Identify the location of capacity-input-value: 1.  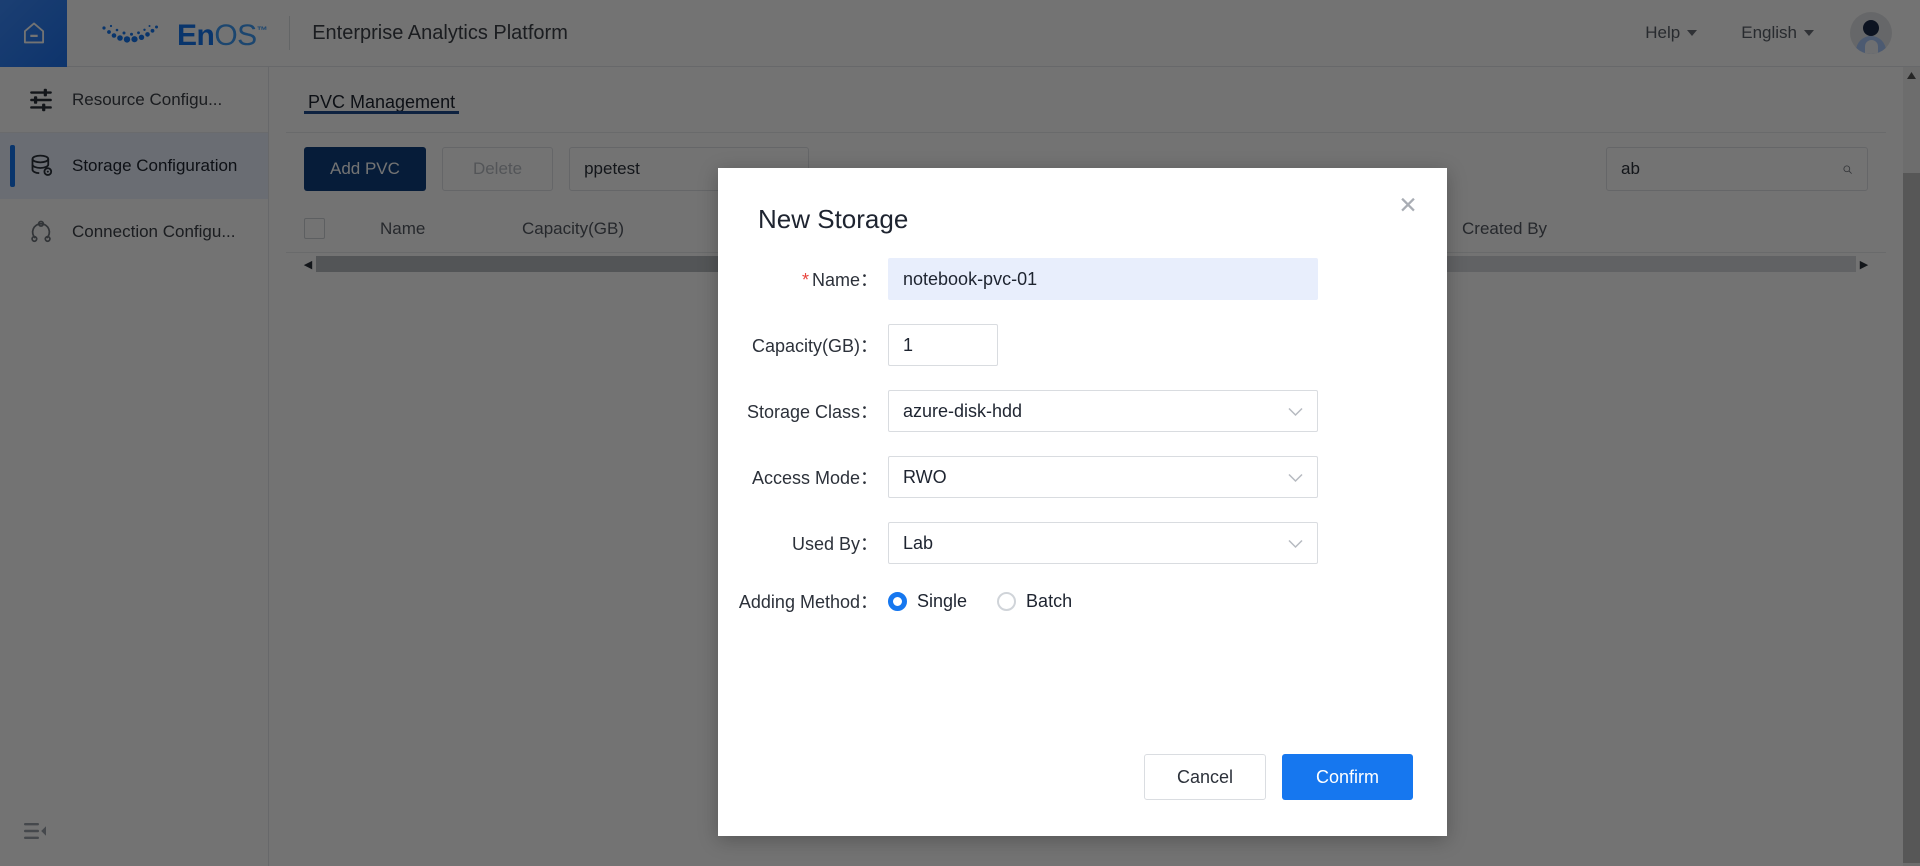
(908, 344).